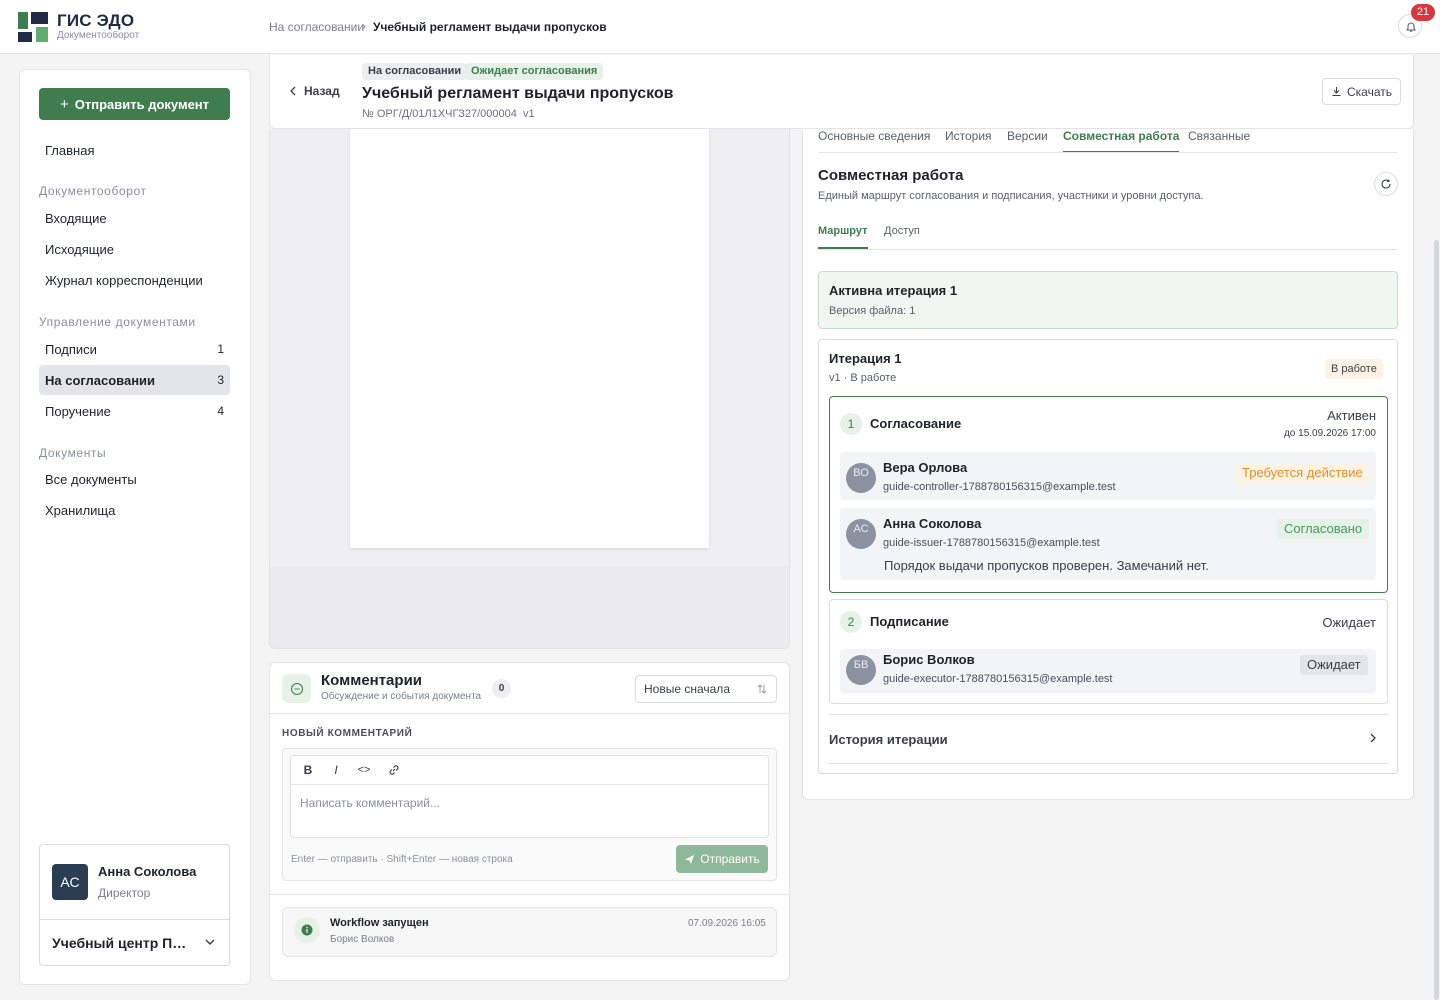 This screenshot has width=1440, height=1000. Describe the element at coordinates (1121, 141) in the screenshot. I see `tab-collaboration: Совместная работа` at that location.